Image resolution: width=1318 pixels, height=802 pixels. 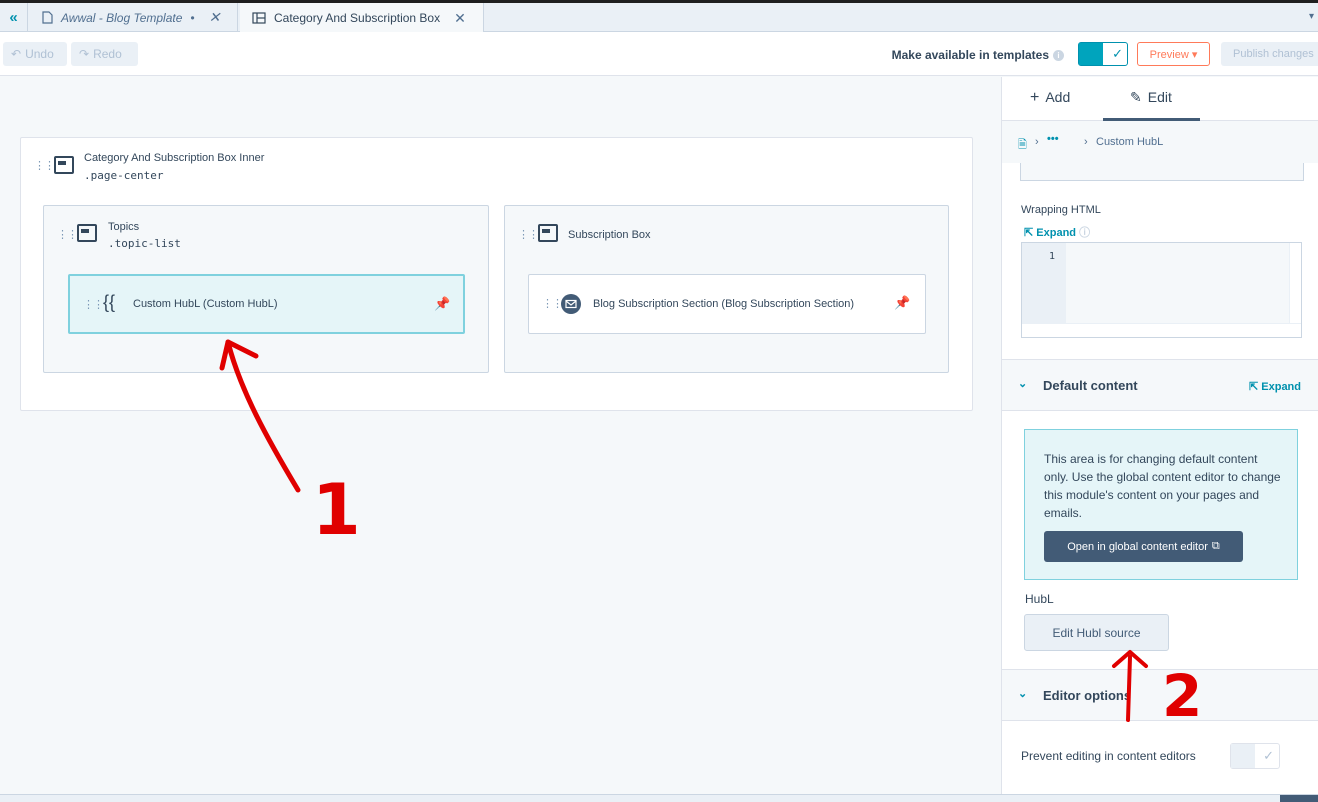 I want to click on pencil-icon: ✎, so click(x=1136, y=97).